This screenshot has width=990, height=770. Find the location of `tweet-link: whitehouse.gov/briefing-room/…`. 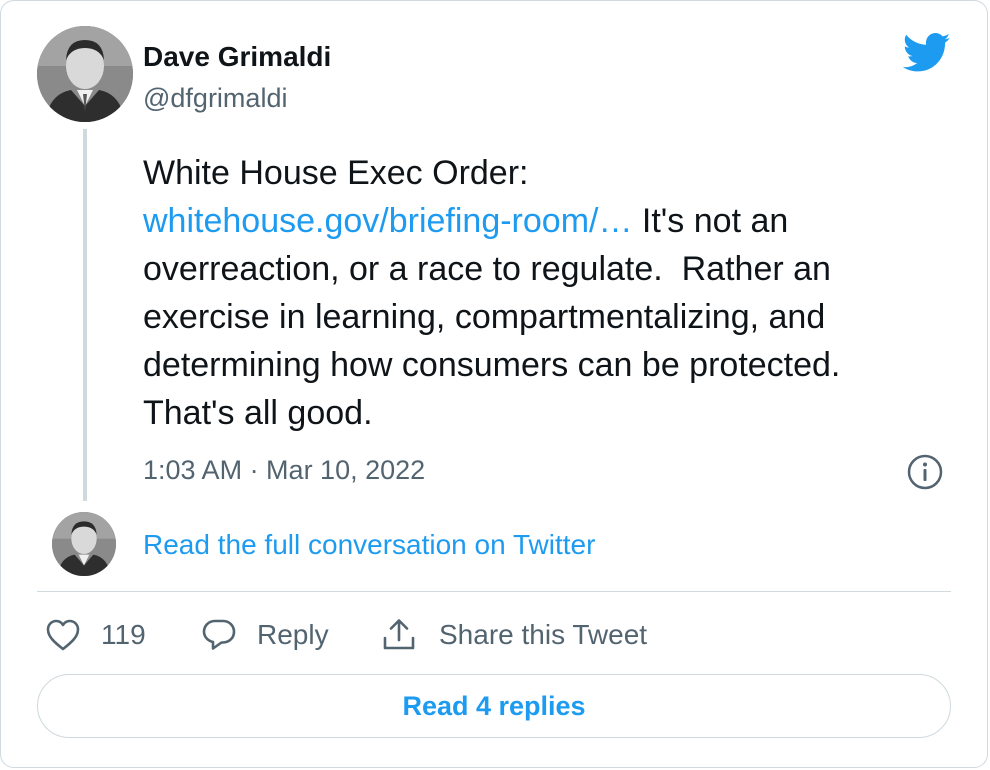

tweet-link: whitehouse.gov/briefing-room/… is located at coordinates (387, 221).